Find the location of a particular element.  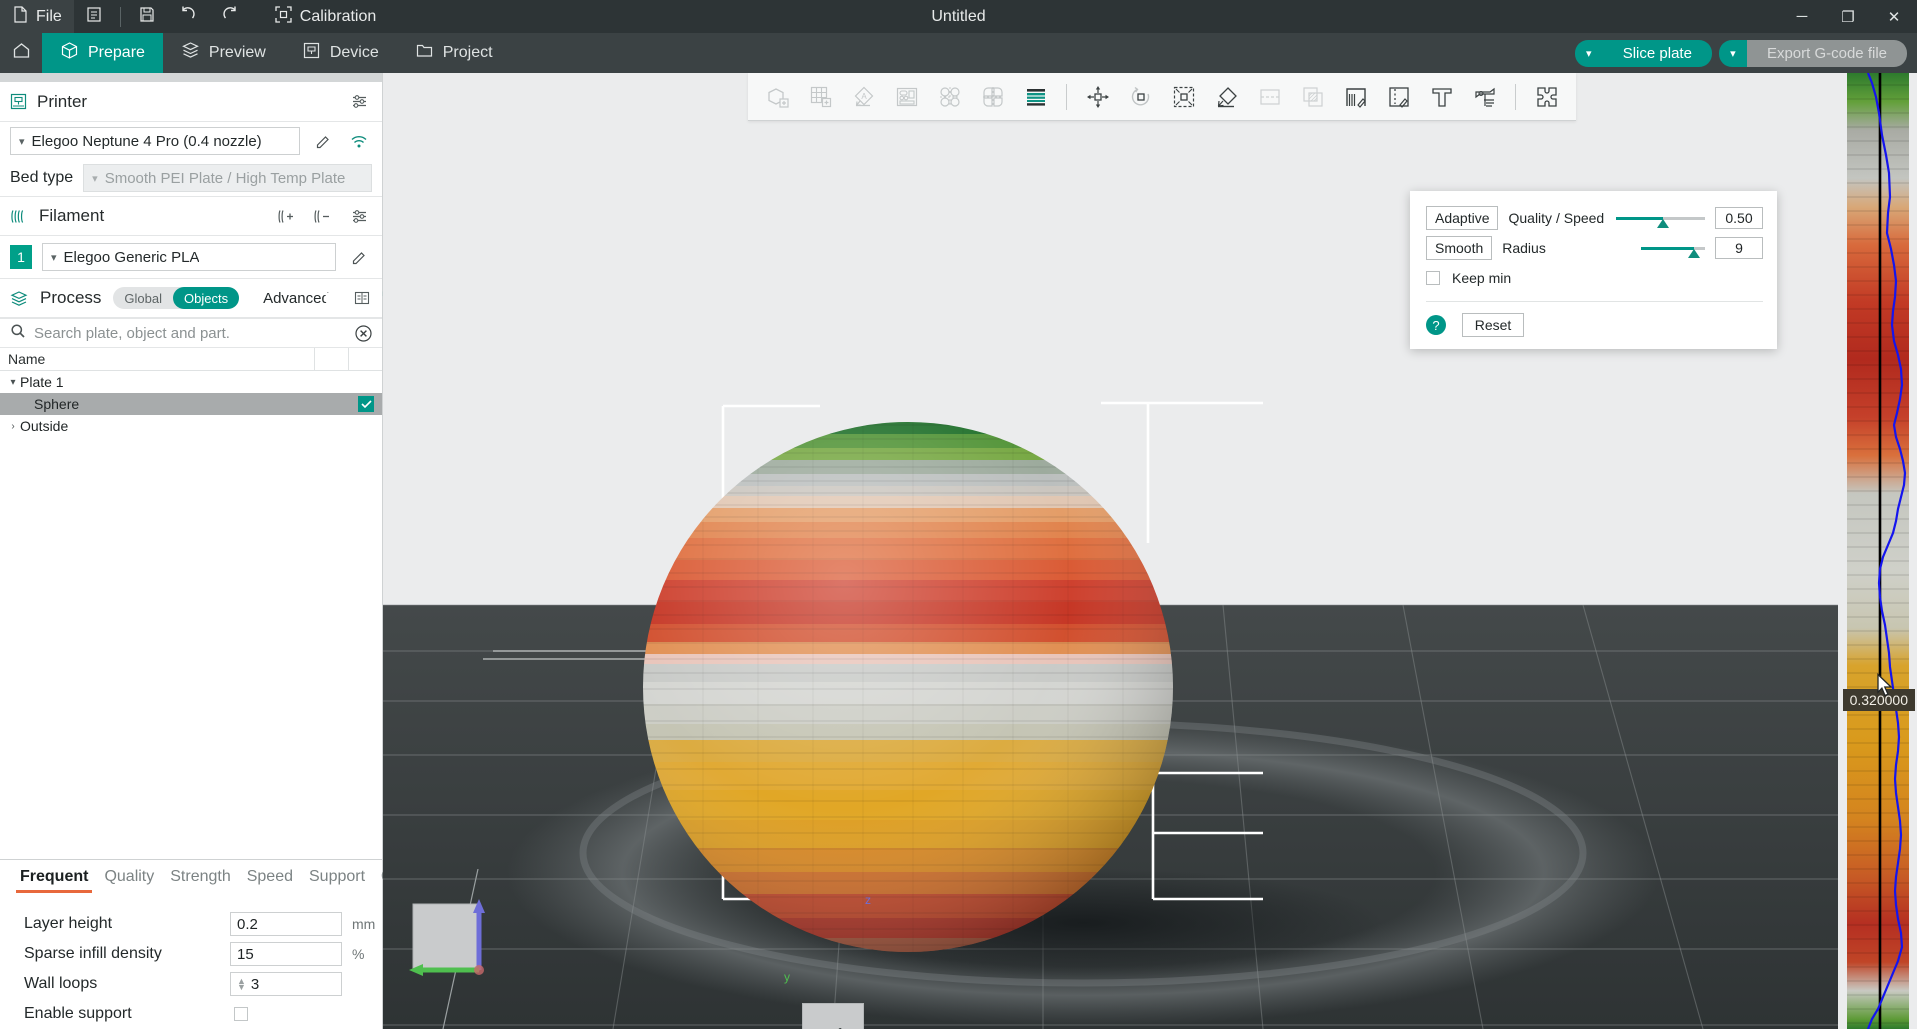

enable-support-checkbox is located at coordinates (241, 1014).